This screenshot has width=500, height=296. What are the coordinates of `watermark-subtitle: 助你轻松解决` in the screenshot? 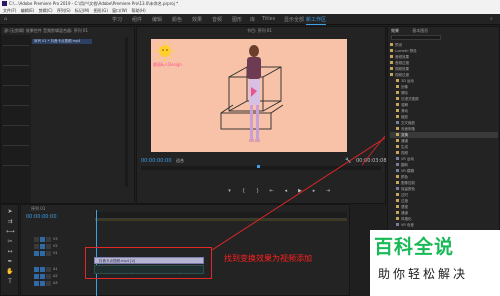 It's located at (423, 274).